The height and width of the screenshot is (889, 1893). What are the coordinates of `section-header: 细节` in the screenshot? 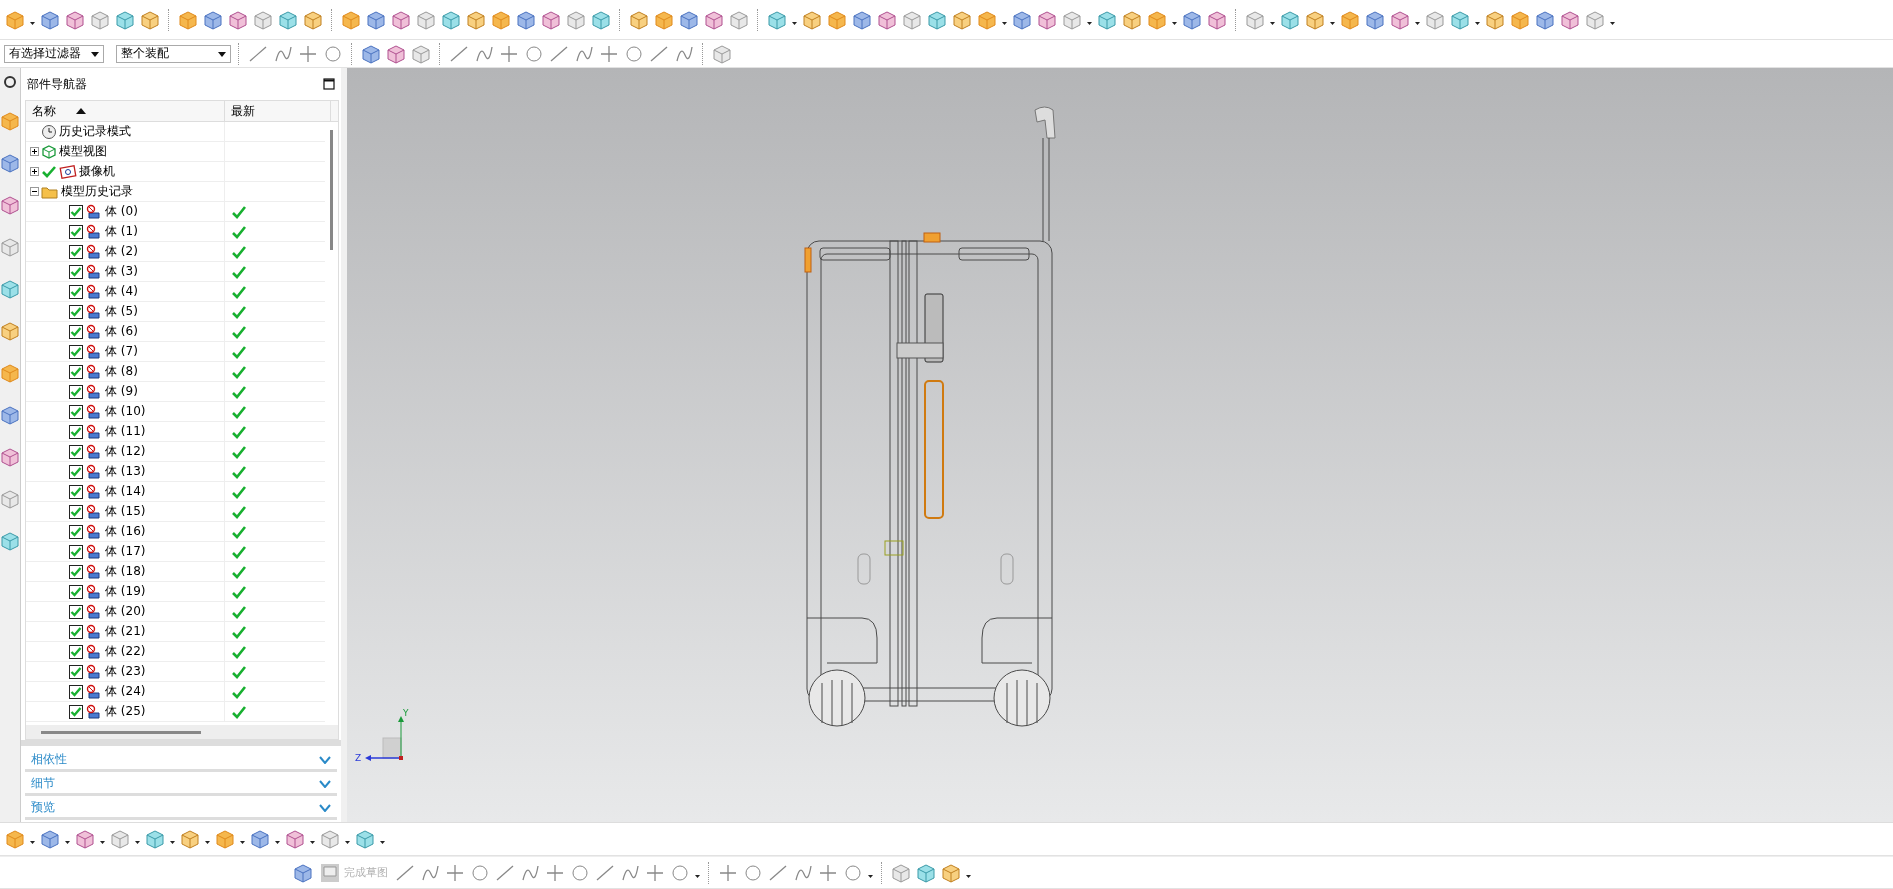 It's located at (181, 785).